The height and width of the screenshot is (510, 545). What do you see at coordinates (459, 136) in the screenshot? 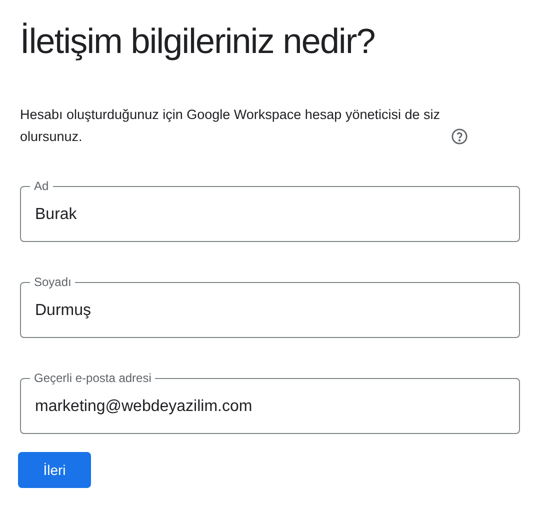
I see `help-icon` at bounding box center [459, 136].